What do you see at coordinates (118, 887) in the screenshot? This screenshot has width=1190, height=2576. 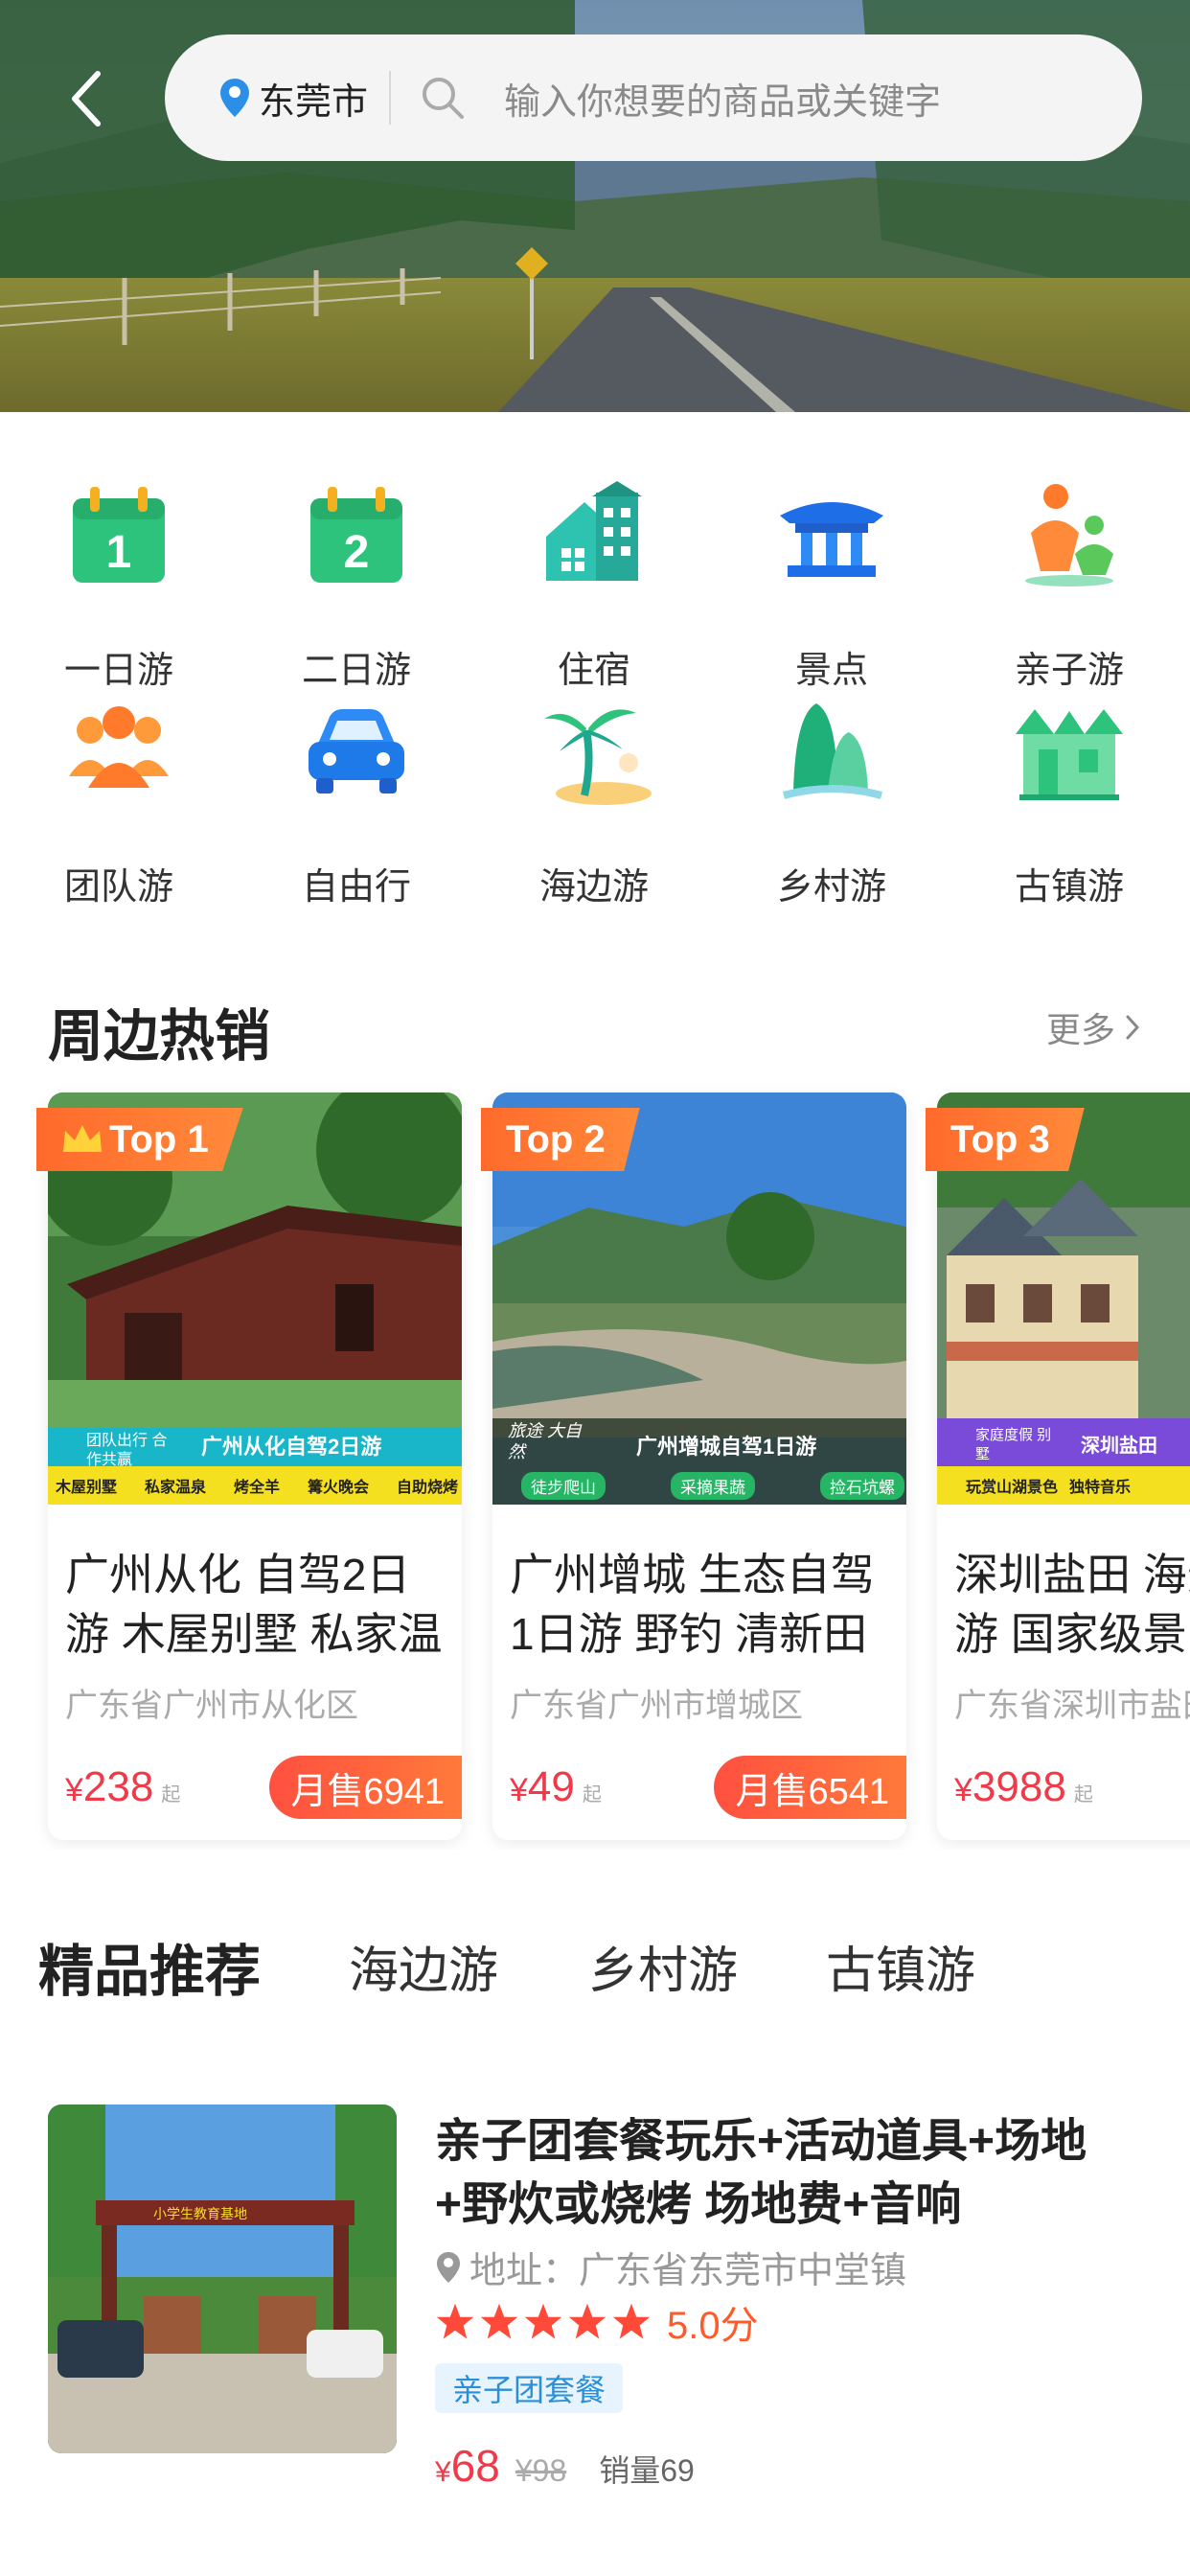 I see `category-label: 团队游` at bounding box center [118, 887].